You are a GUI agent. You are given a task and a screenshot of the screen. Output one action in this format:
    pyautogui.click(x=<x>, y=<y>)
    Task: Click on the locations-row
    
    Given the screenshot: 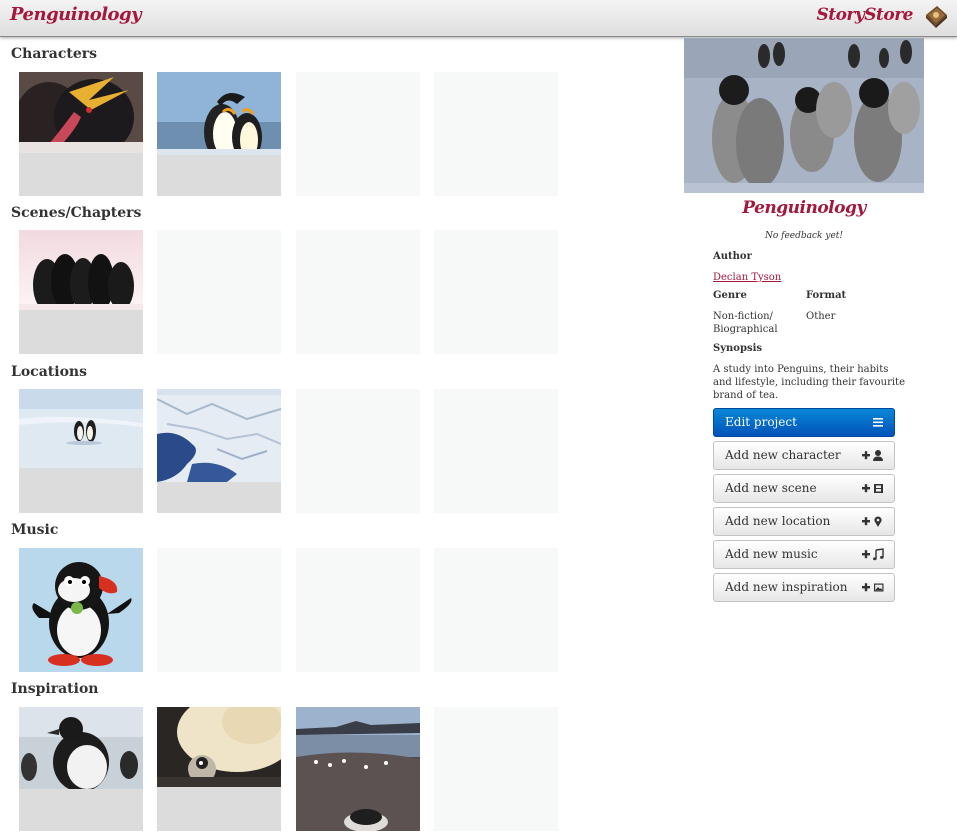 What is the action you would take?
    pyautogui.click(x=289, y=451)
    